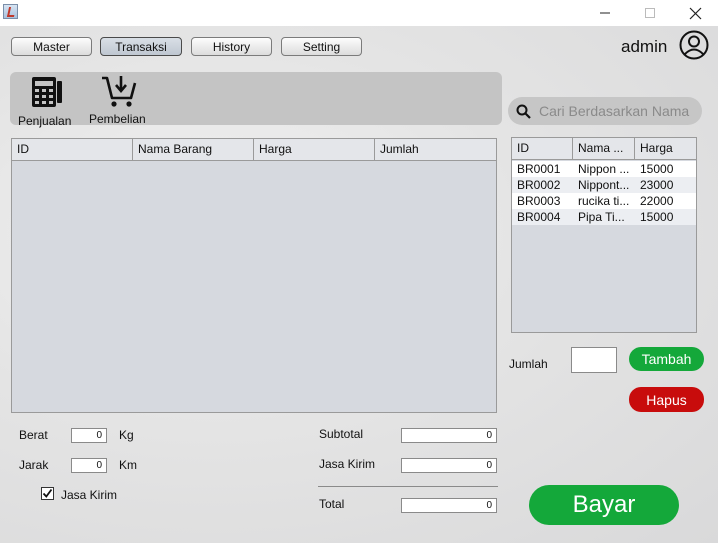  I want to click on search-icon, so click(523, 111).